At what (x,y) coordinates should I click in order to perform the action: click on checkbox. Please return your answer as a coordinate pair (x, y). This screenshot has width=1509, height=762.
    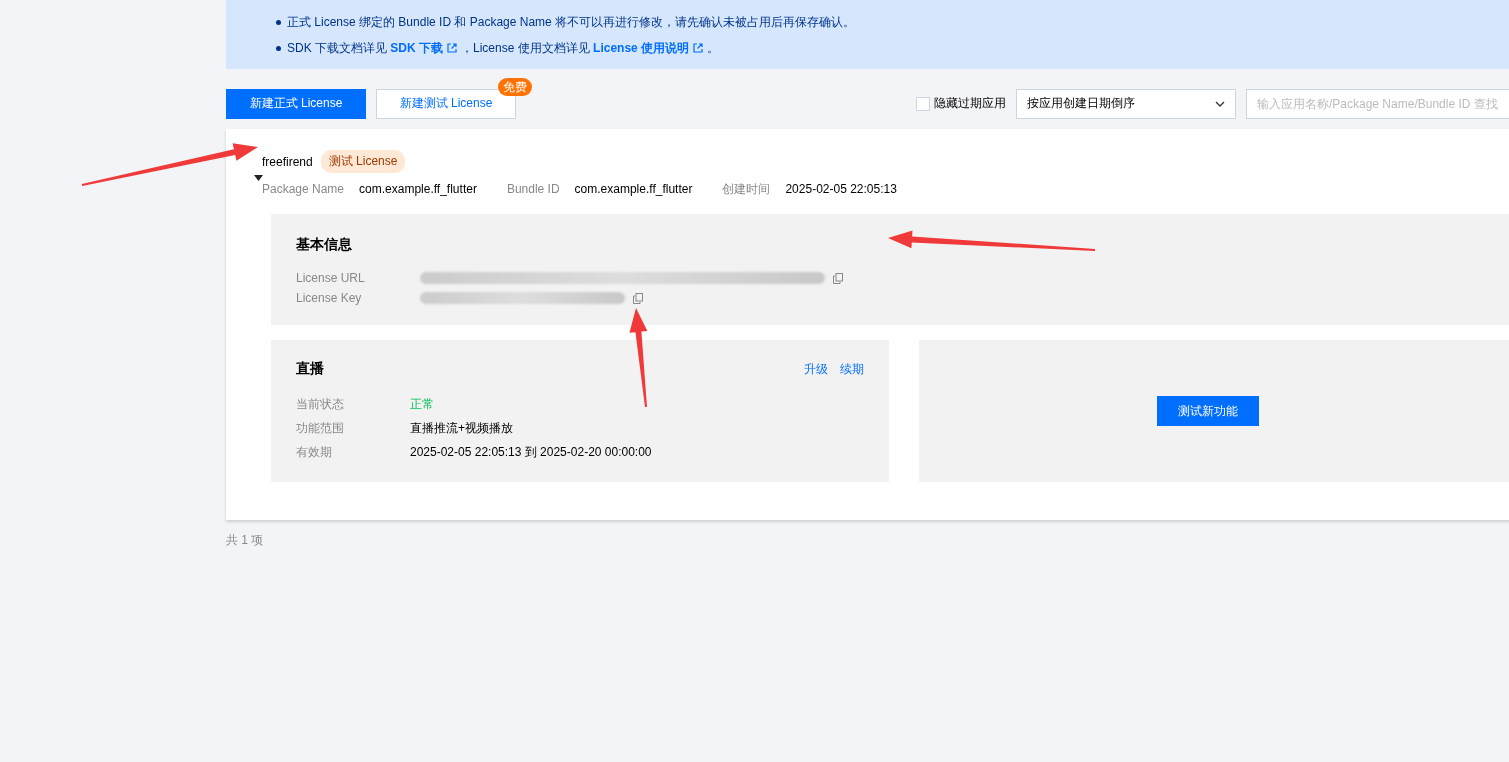
    Looking at the image, I should click on (923, 103).